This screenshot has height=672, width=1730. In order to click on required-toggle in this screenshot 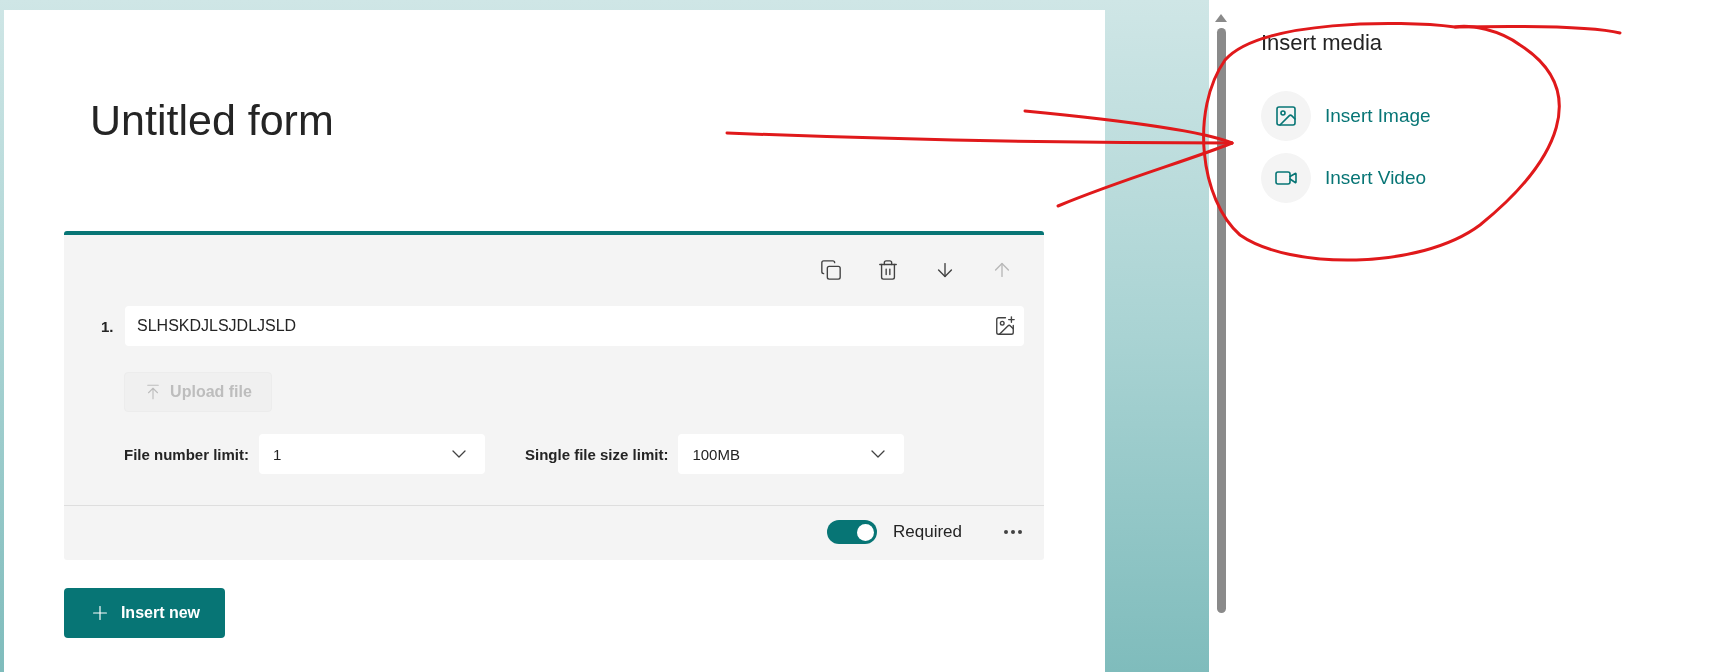, I will do `click(852, 532)`.